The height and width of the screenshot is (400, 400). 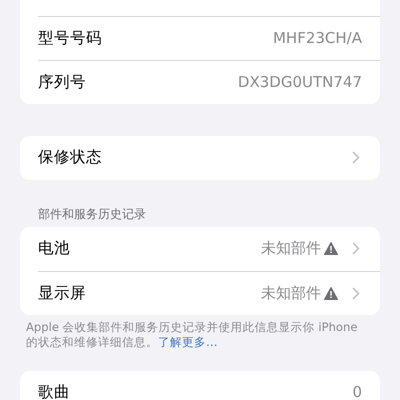 What do you see at coordinates (149, 293) in the screenshot?
I see `row-label: 显示屏` at bounding box center [149, 293].